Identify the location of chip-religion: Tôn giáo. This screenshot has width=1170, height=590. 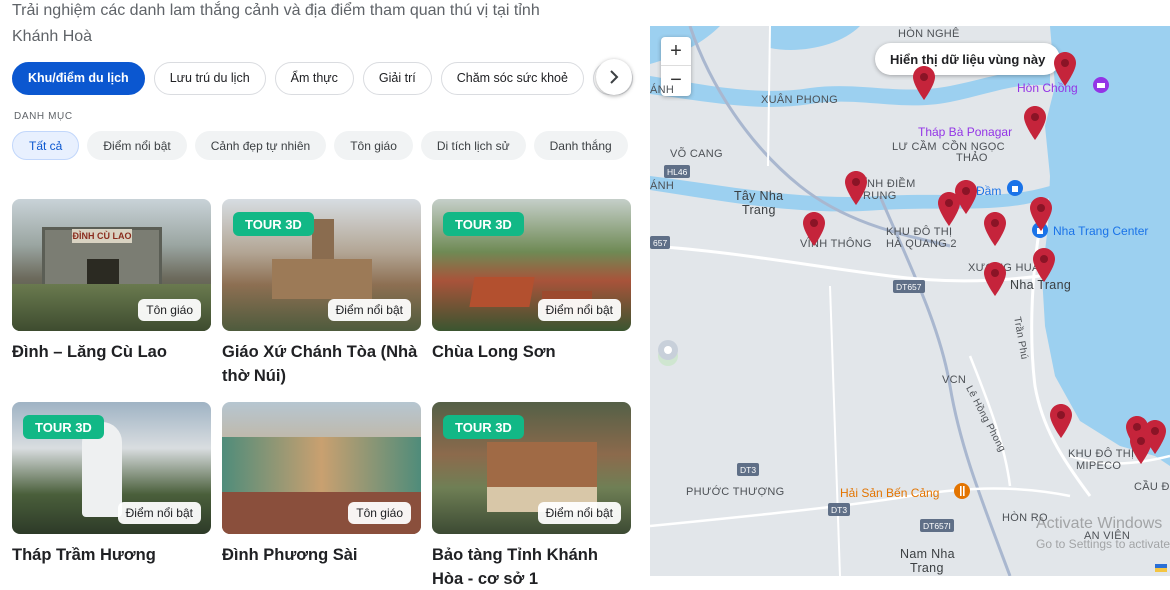
(373, 145).